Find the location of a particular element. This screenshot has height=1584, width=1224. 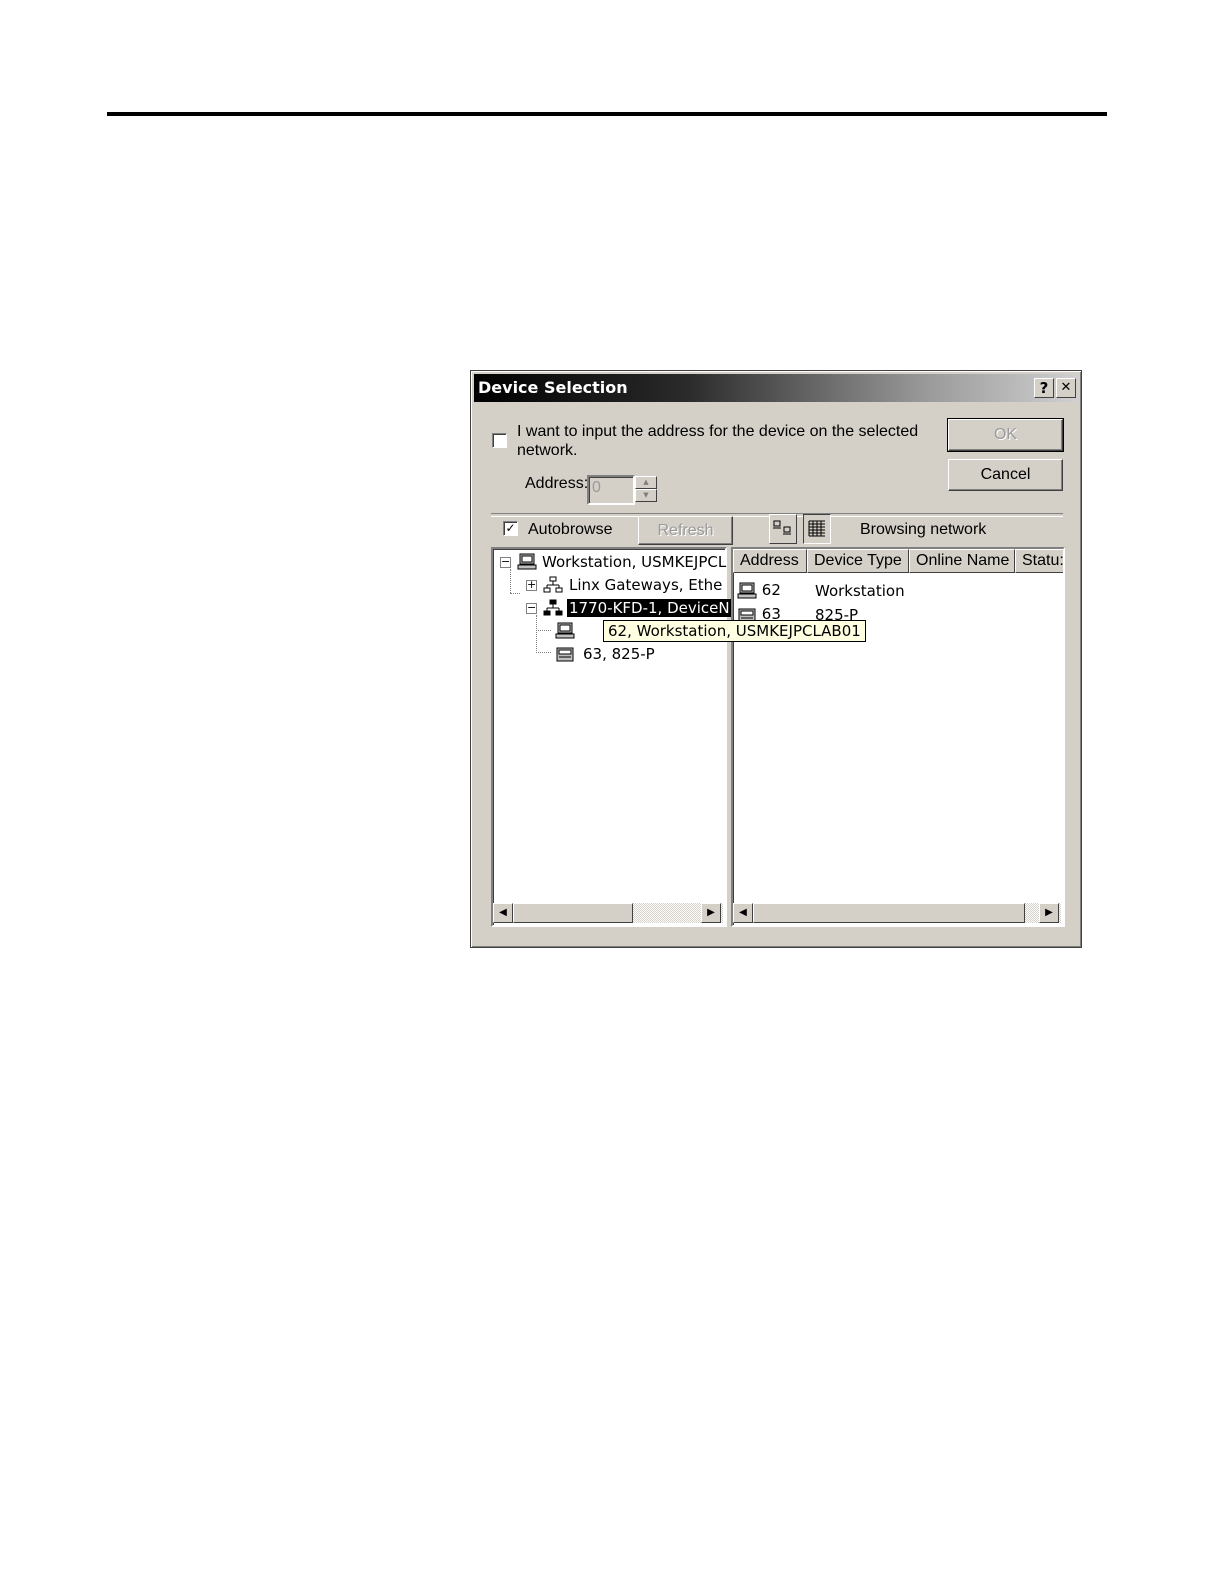

help-button: ? is located at coordinates (1044, 388).